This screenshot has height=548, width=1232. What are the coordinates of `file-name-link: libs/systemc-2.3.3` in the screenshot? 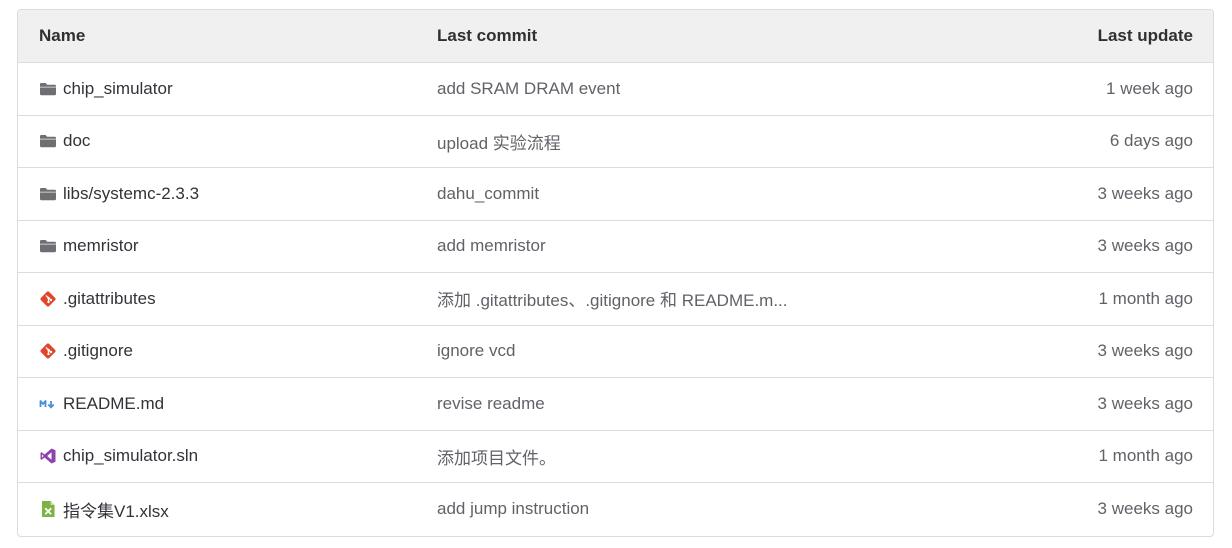 It's located at (131, 194).